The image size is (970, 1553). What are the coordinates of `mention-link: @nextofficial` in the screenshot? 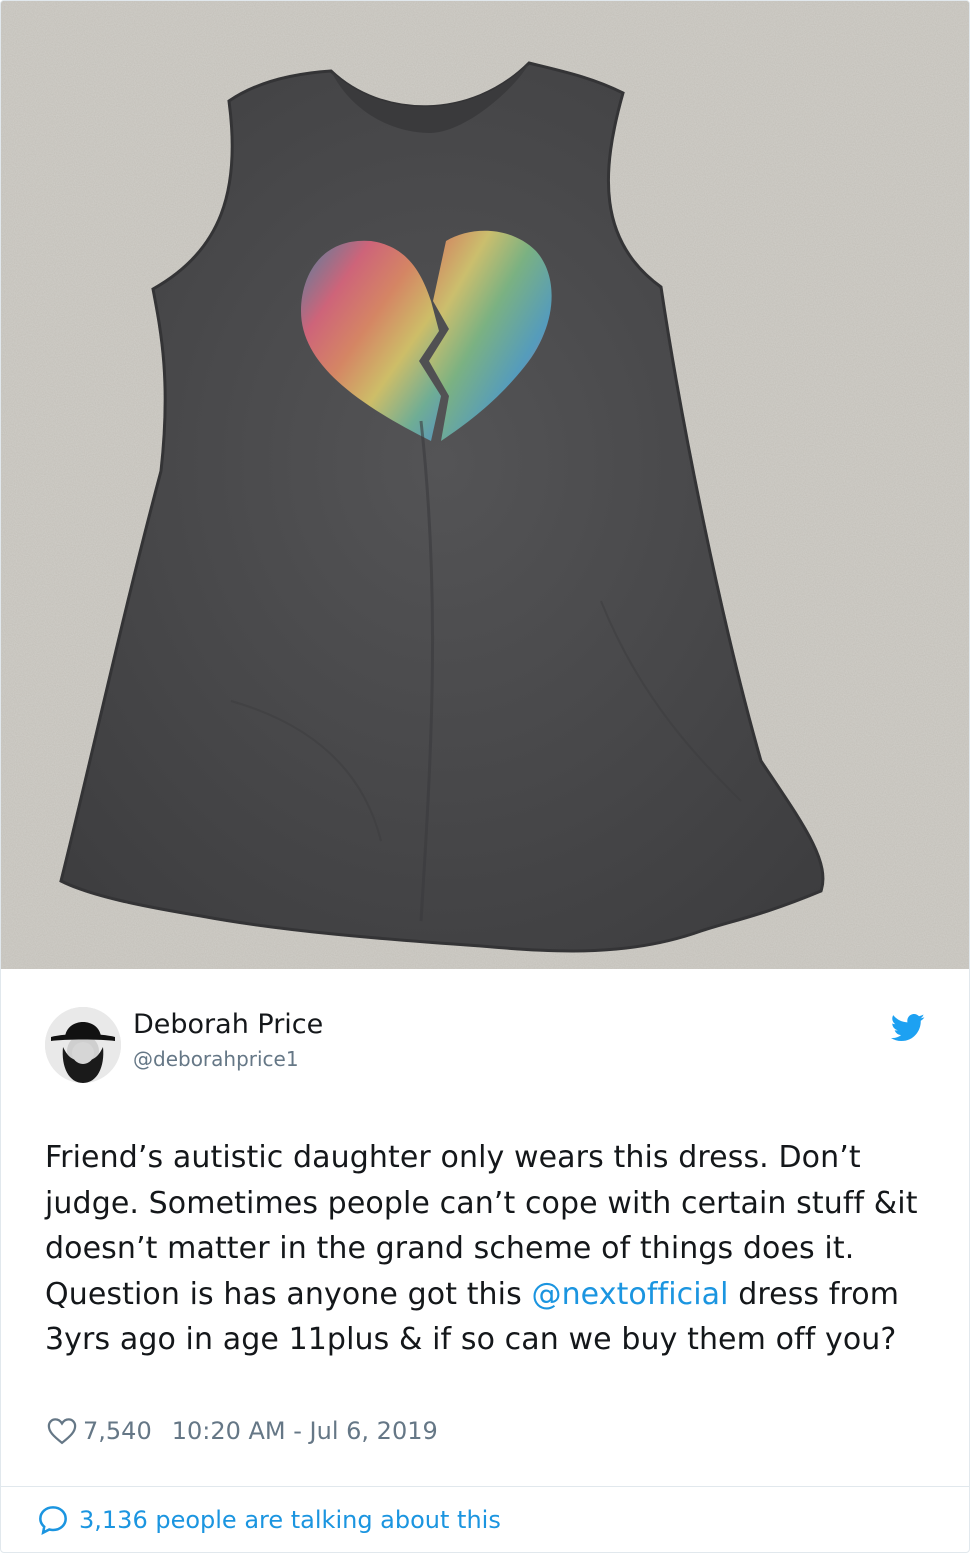 It's located at (629, 1294).